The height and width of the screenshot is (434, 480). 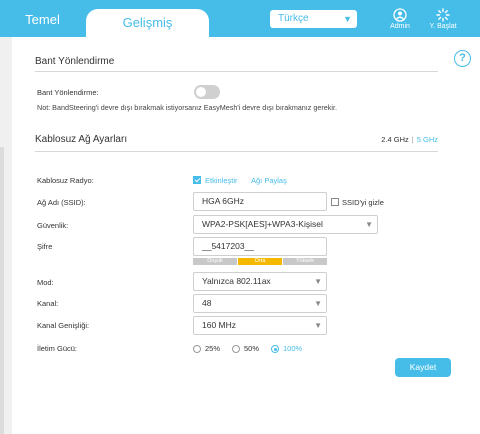 I want to click on power-100-radio, so click(x=275, y=349).